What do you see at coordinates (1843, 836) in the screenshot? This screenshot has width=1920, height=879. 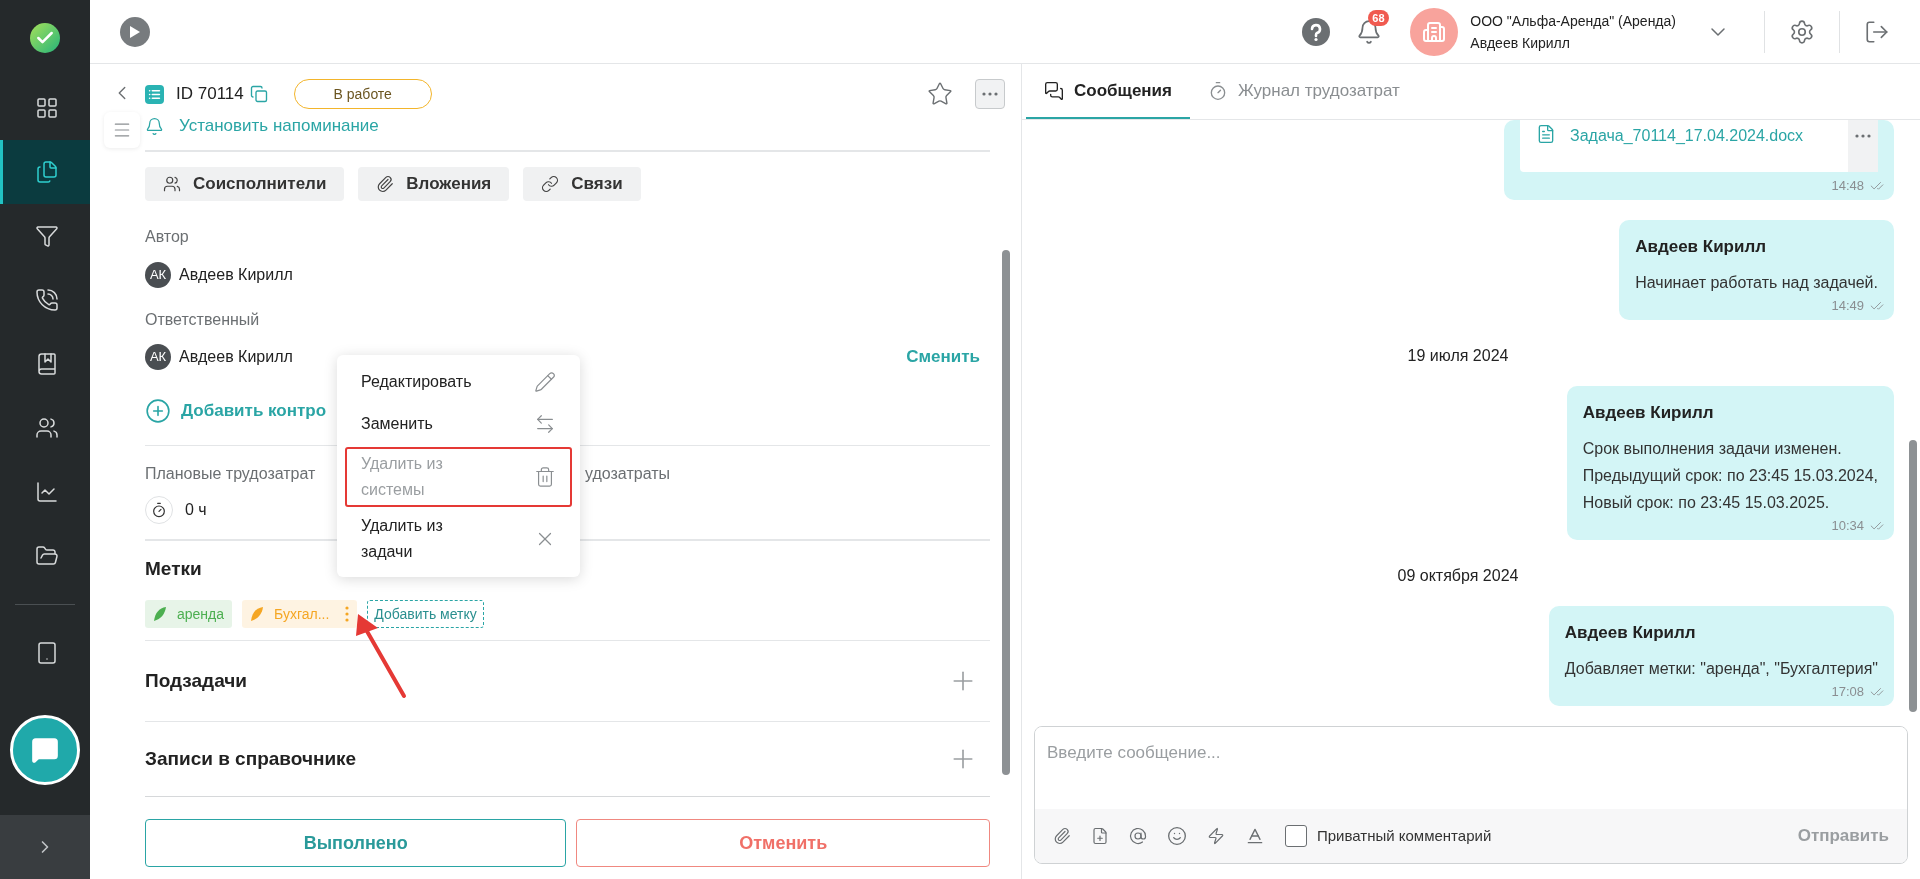 I see `send-button: Отправить` at bounding box center [1843, 836].